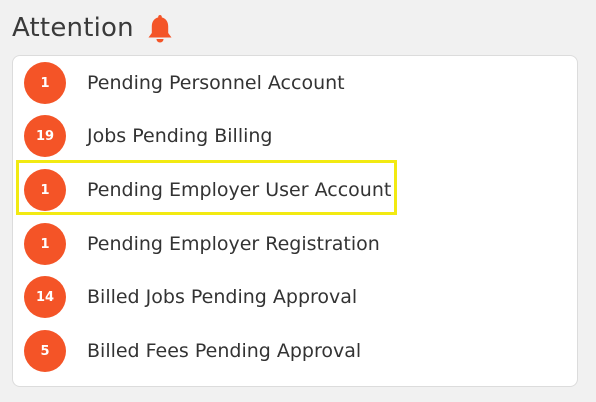 Image resolution: width=596 pixels, height=402 pixels. I want to click on attention-item-pending-employer-registration: 1 Pending Employer Registration, so click(293, 244).